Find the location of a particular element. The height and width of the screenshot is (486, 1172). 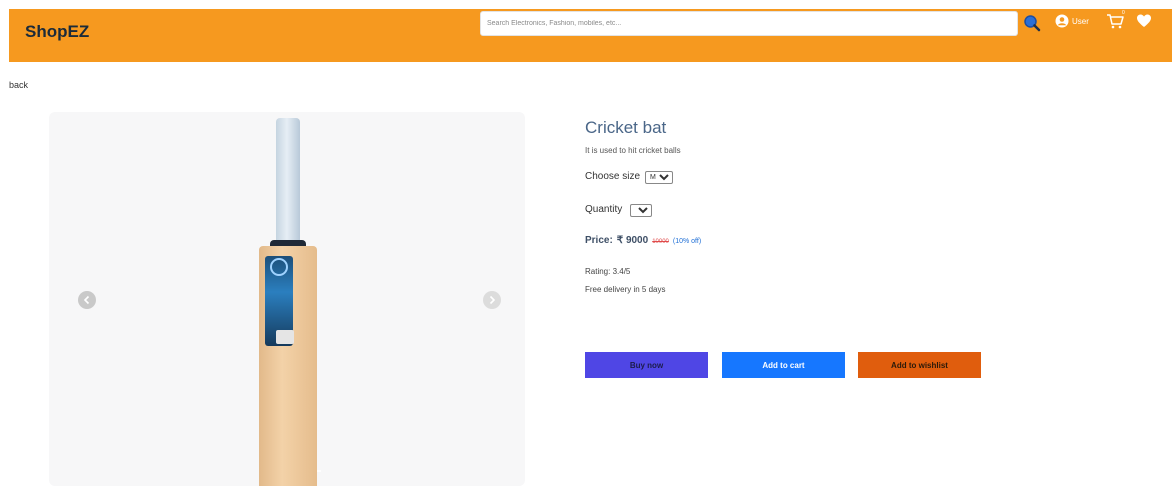

carousel-prev-button is located at coordinates (87, 300).